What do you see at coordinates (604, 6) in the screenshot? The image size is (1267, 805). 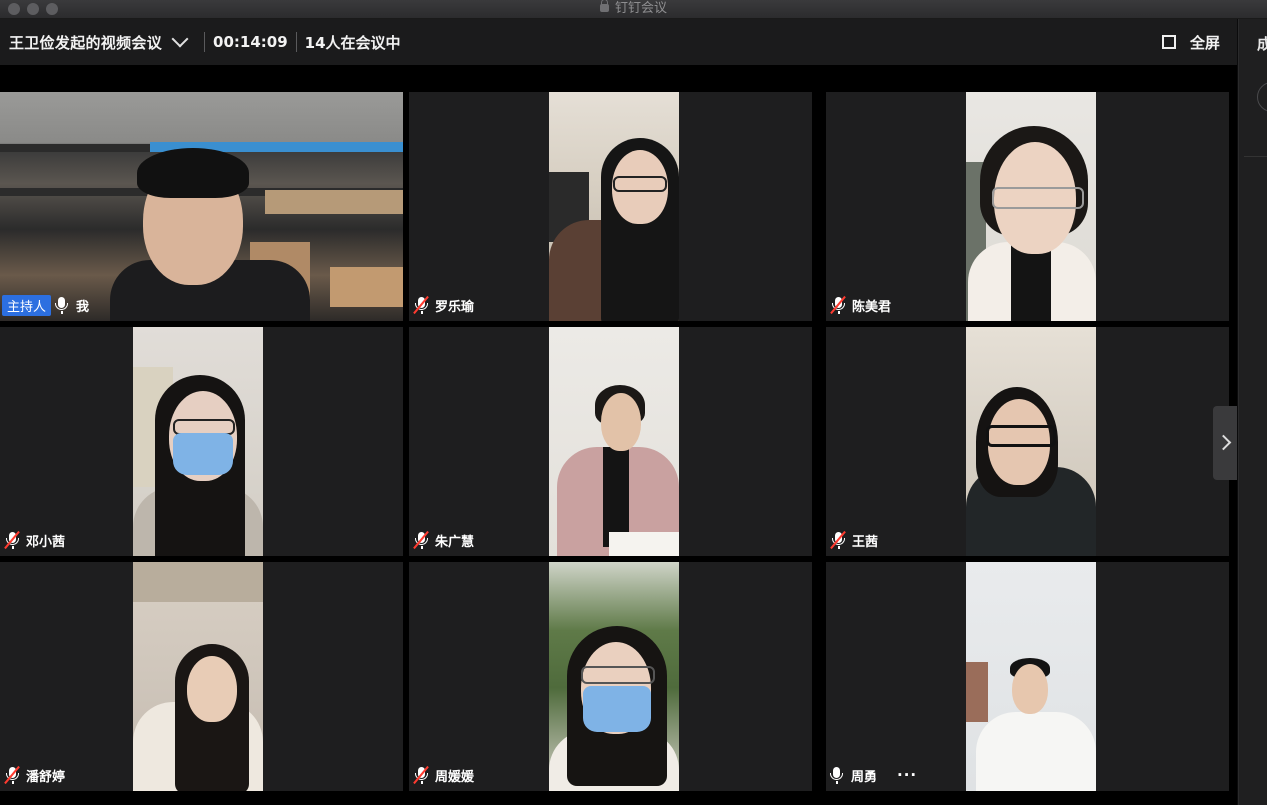 I see `lock-icon` at bounding box center [604, 6].